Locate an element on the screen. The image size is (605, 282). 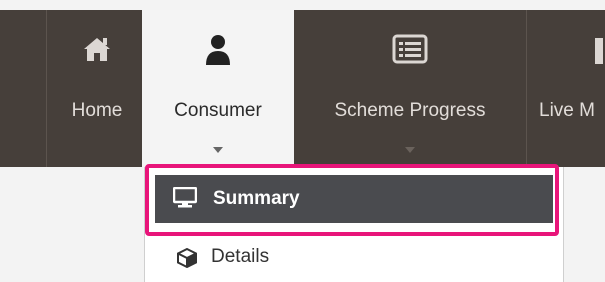
menu-item-details-label: Details is located at coordinates (240, 256).